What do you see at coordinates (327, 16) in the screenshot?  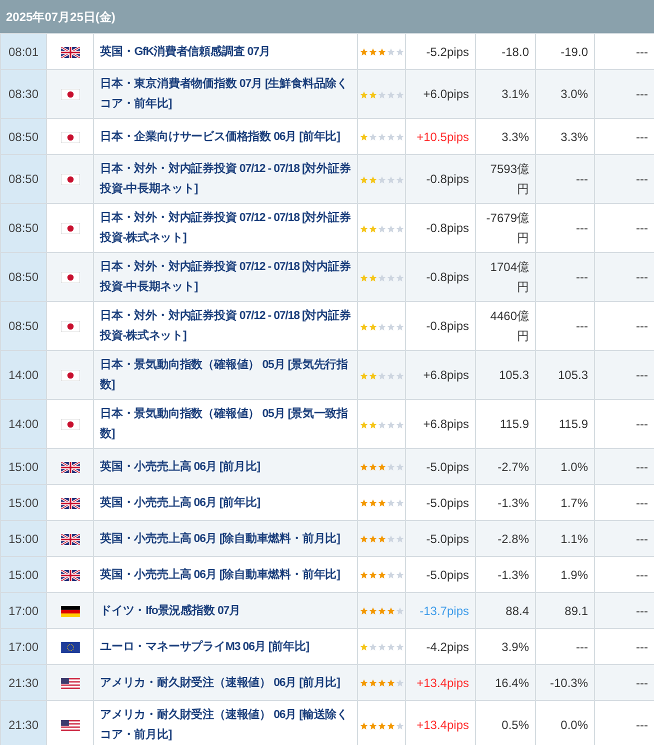 I see `date-header: 2025年07月25日(金)` at bounding box center [327, 16].